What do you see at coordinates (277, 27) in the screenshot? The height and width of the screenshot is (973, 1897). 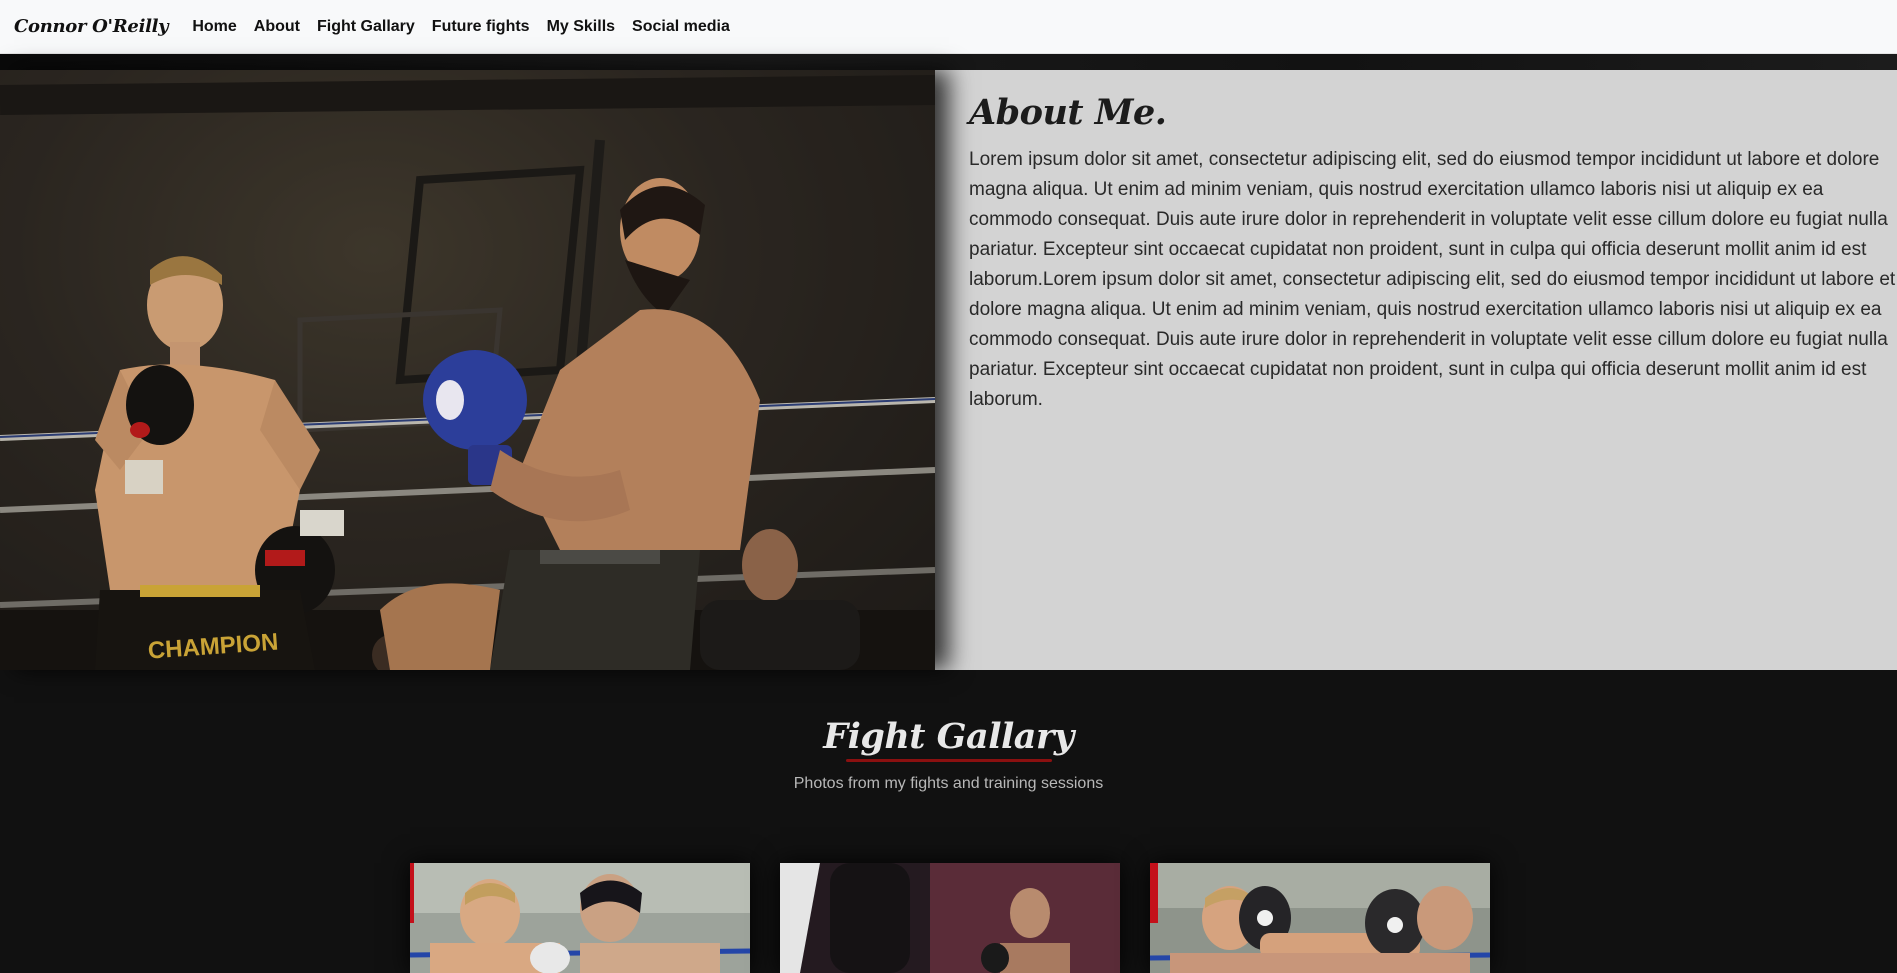 I see `nav-link-about: About` at bounding box center [277, 27].